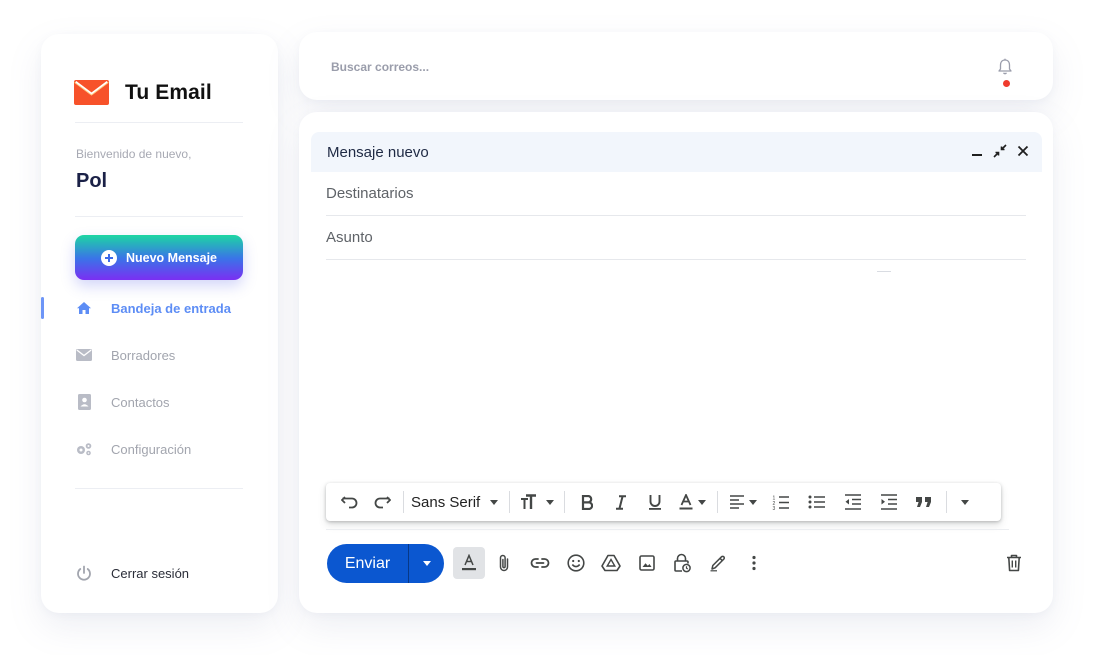 The width and height of the screenshot is (1100, 655). Describe the element at coordinates (853, 502) in the screenshot. I see `indent-less-icon` at that location.